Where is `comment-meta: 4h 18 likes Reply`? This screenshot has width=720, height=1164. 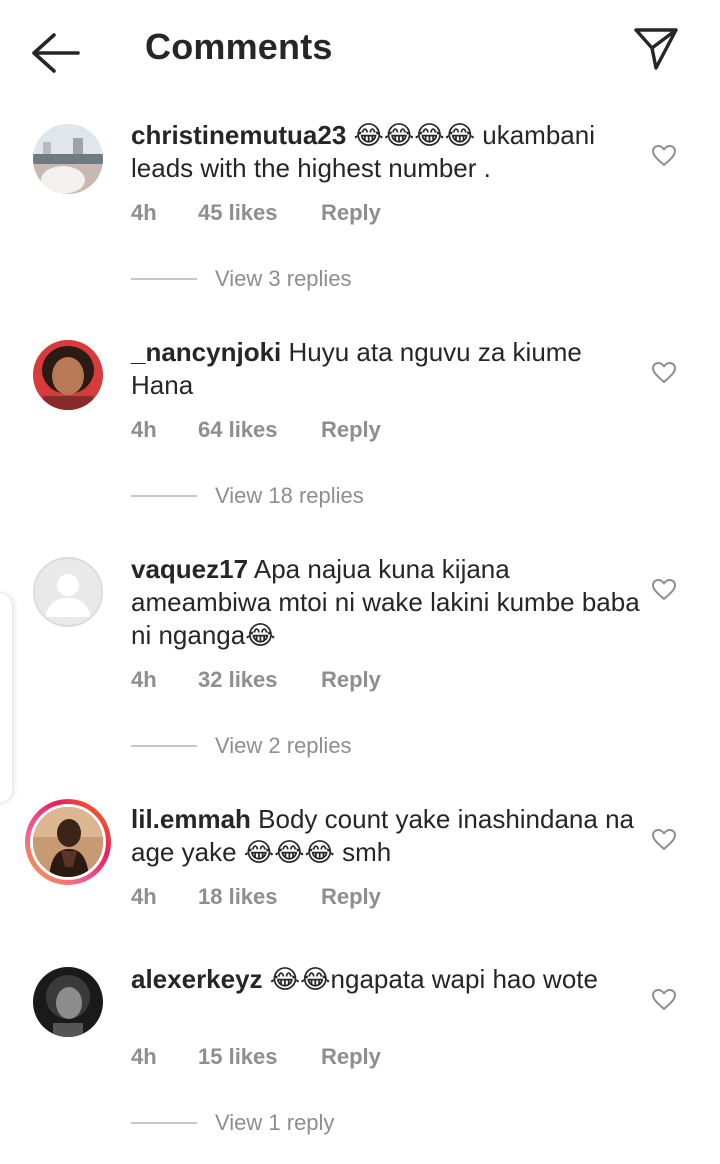 comment-meta: 4h 18 likes Reply is located at coordinates (256, 897).